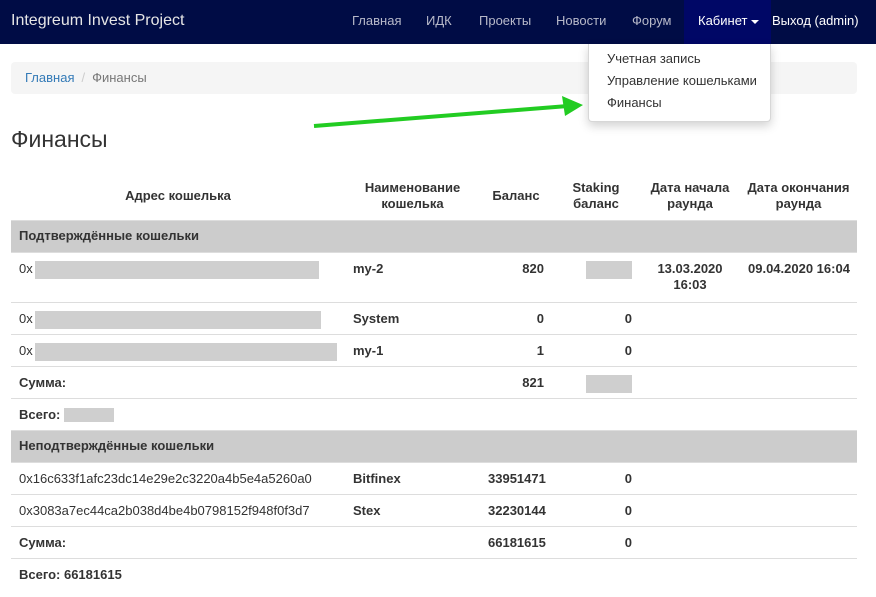  I want to click on breadcrumb-current: Финансы, so click(119, 77).